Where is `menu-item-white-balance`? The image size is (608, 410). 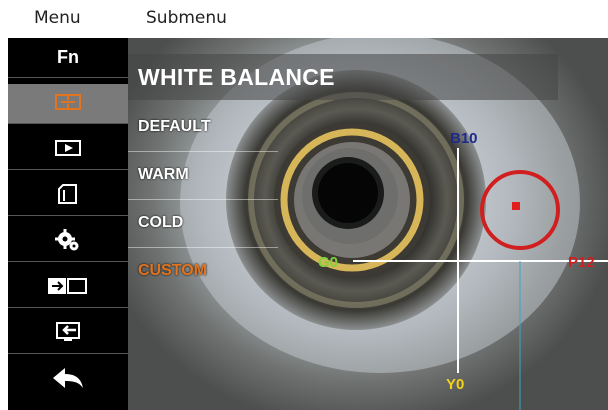
menu-item-white-balance is located at coordinates (68, 104).